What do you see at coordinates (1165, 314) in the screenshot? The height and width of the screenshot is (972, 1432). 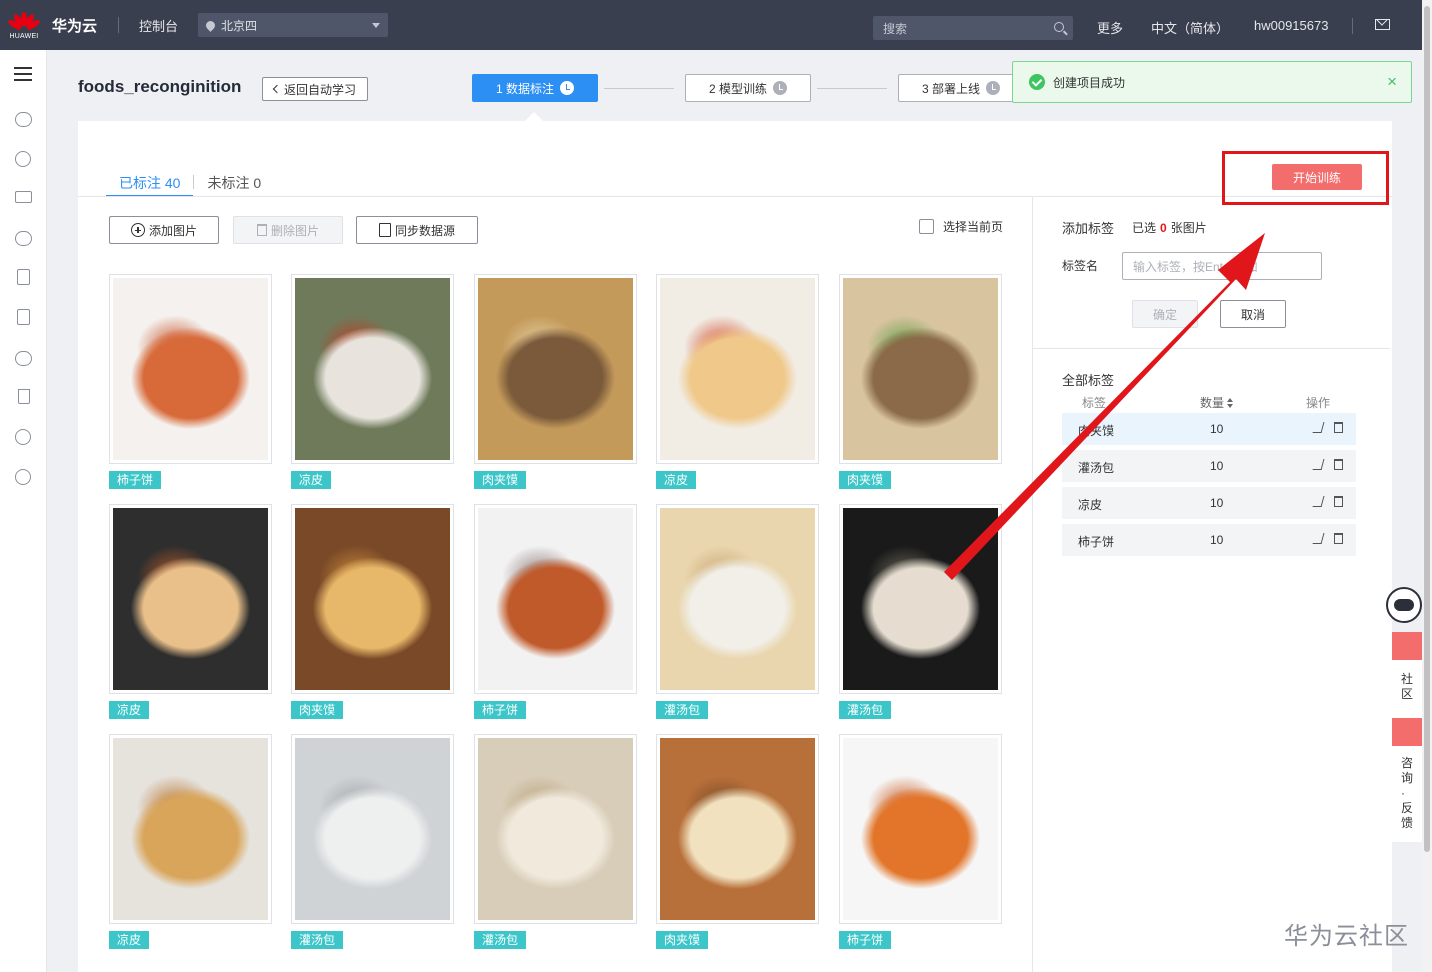 I see `confirm-button: 确定` at bounding box center [1165, 314].